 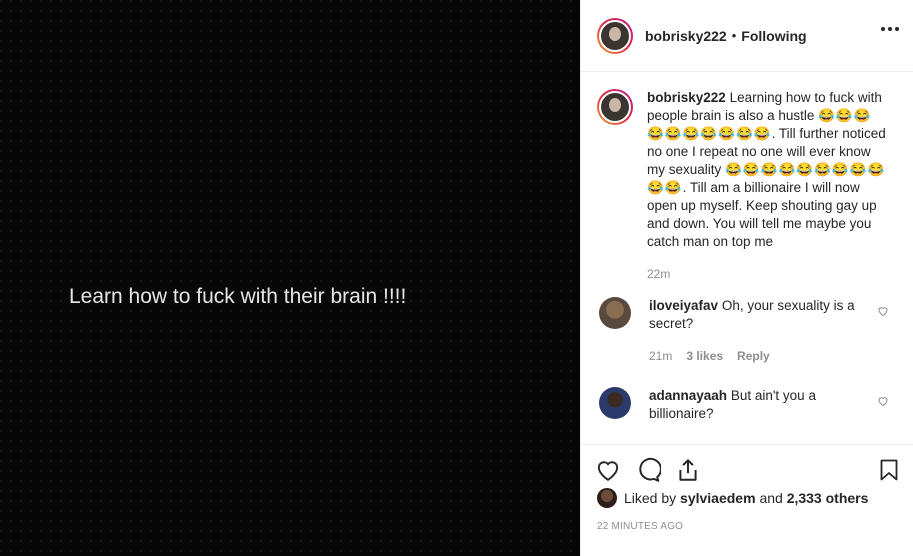 I want to click on post-header: bobrisky222 • Following, so click(x=747, y=36).